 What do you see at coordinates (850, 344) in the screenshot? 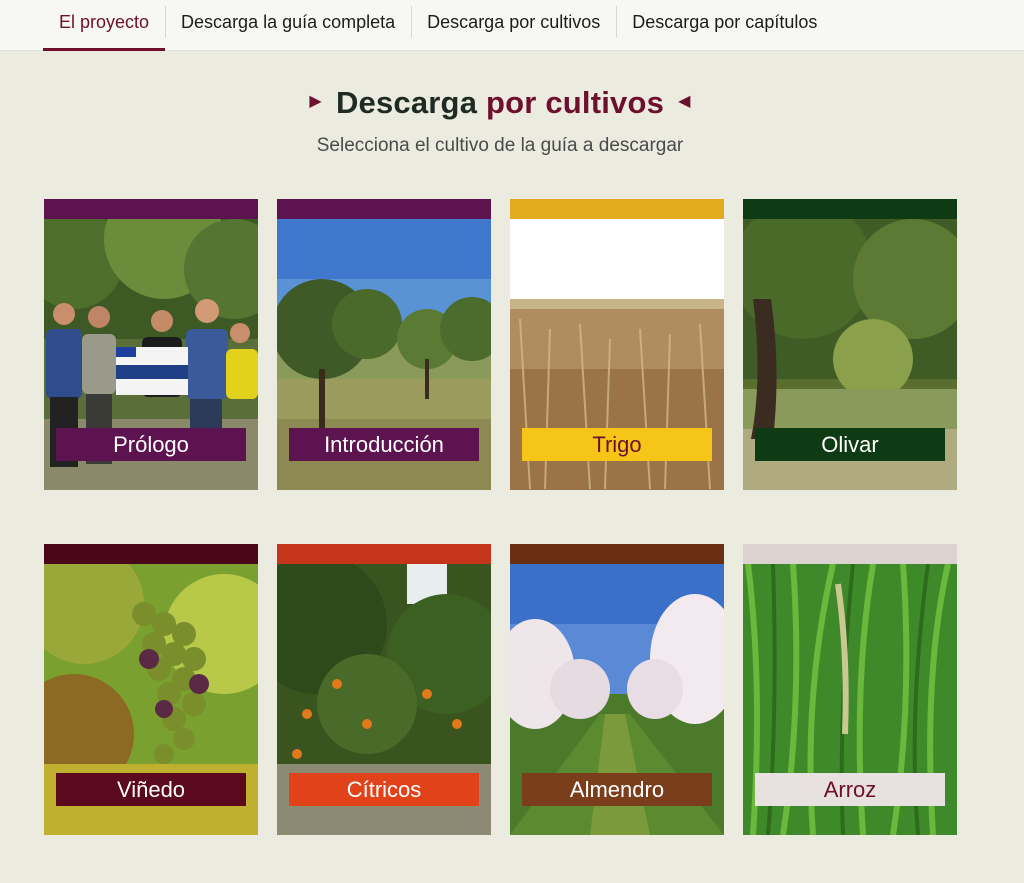
I see `card-olivar: Olivar` at bounding box center [850, 344].